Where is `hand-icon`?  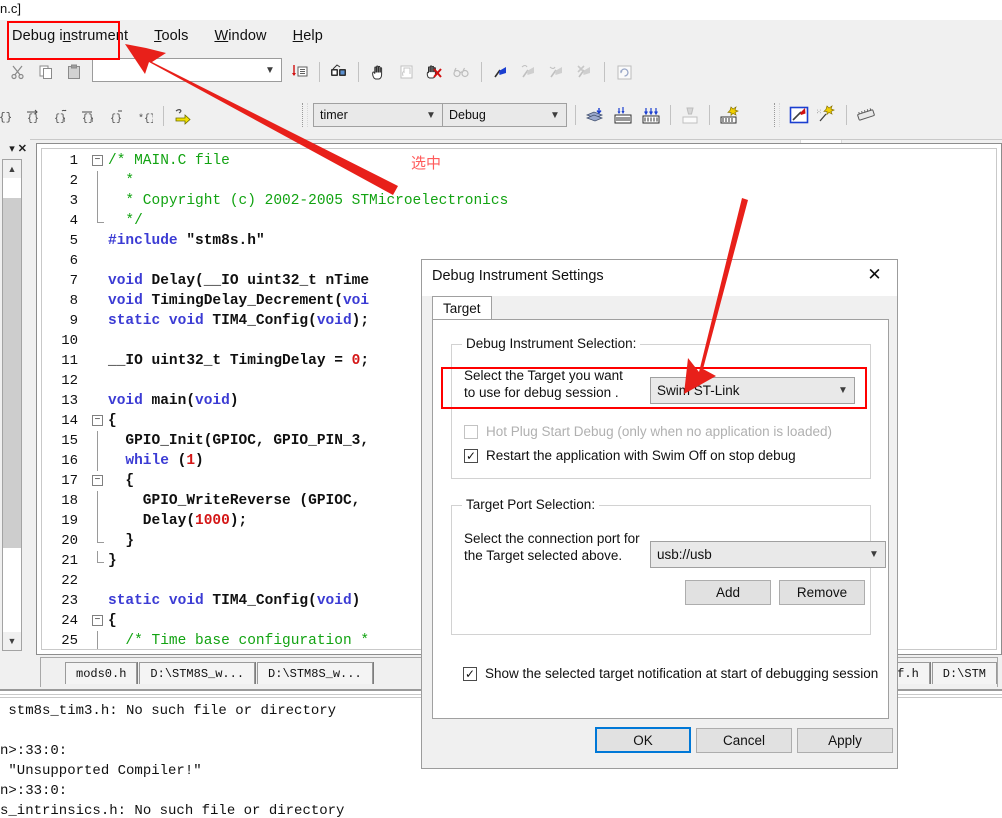 hand-icon is located at coordinates (378, 72).